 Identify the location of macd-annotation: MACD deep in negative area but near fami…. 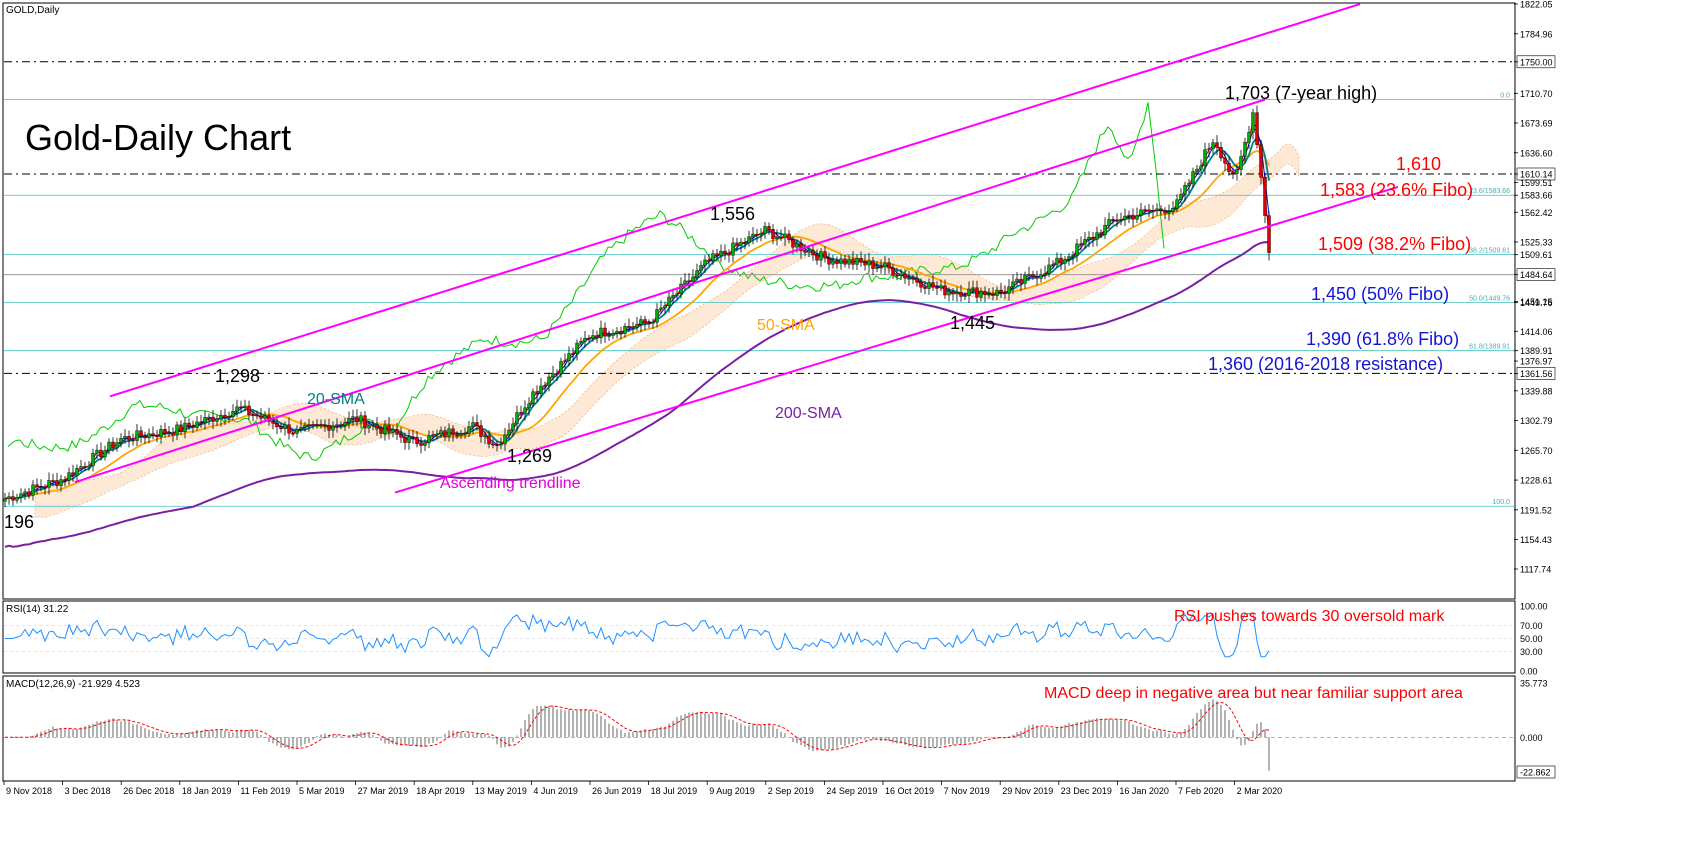
(1253, 693).